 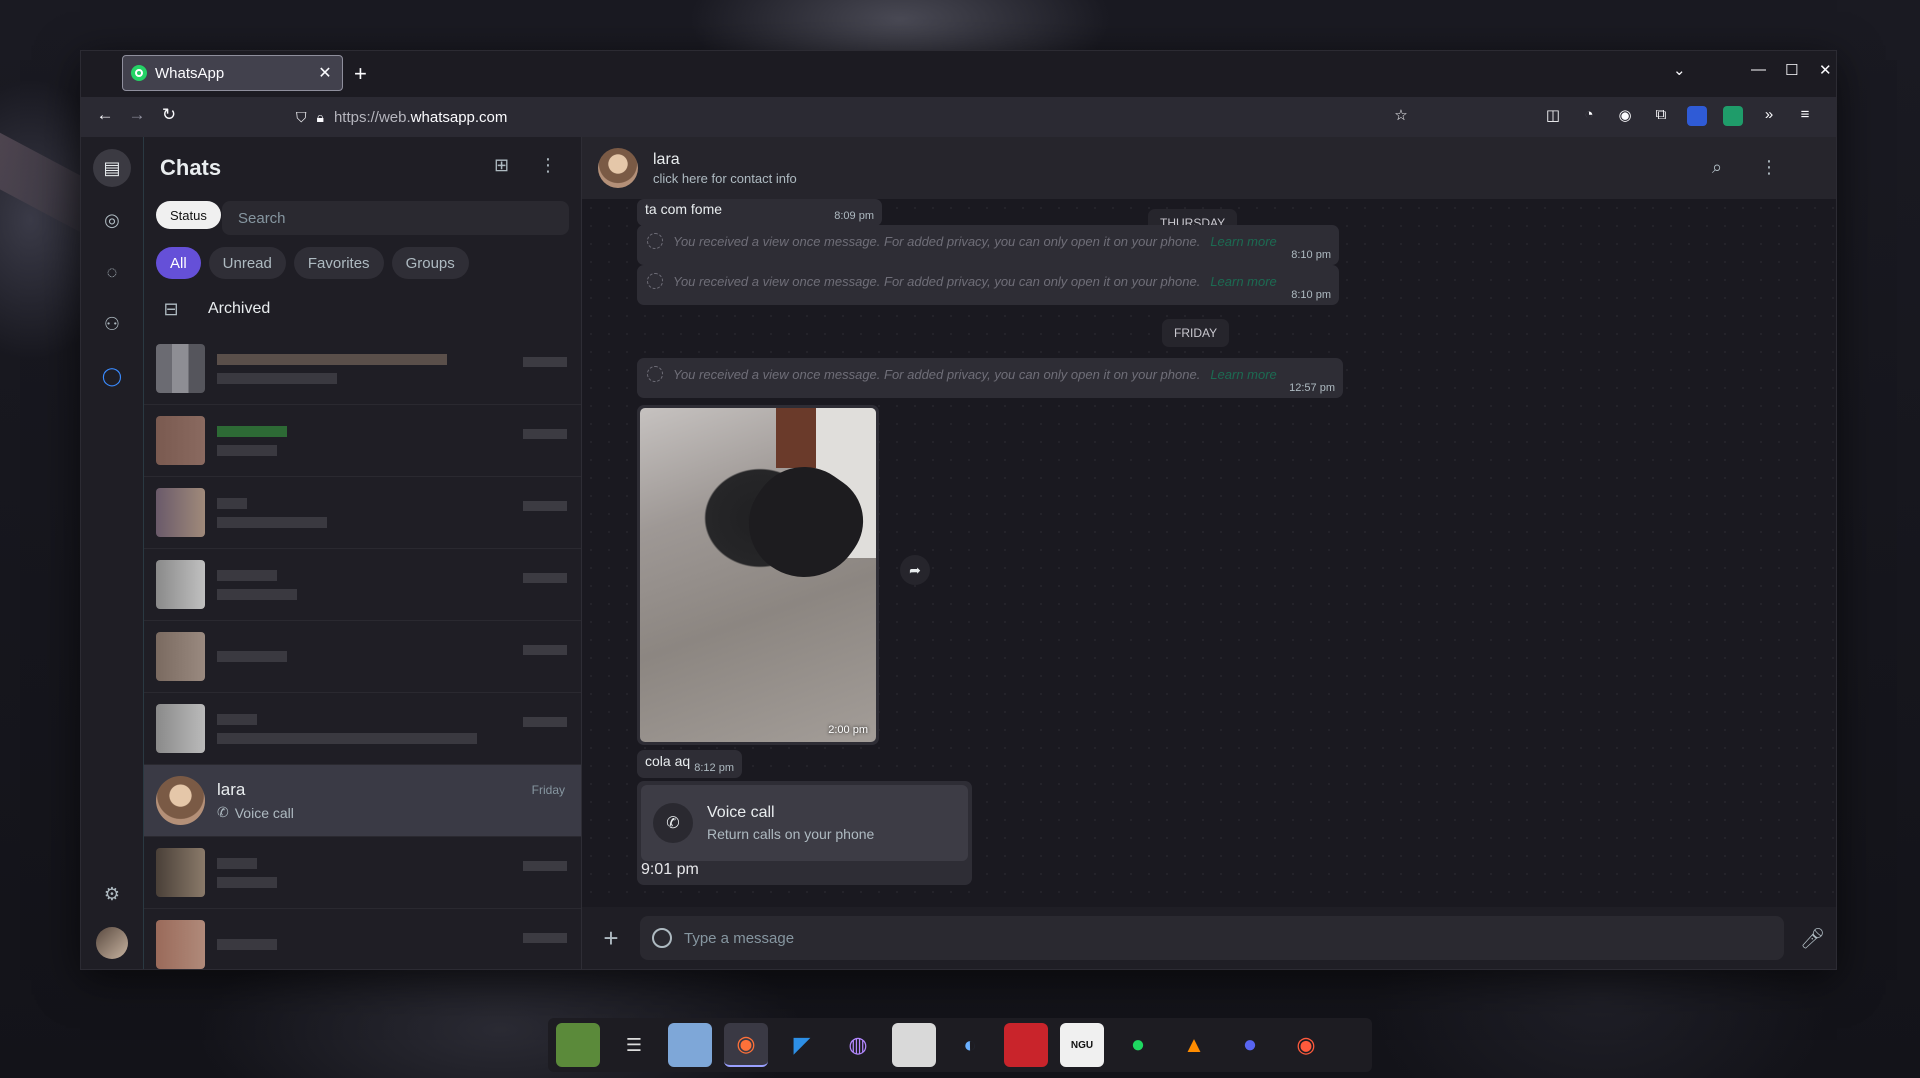 I want to click on message-time: 8:09 pm, so click(x=854, y=216).